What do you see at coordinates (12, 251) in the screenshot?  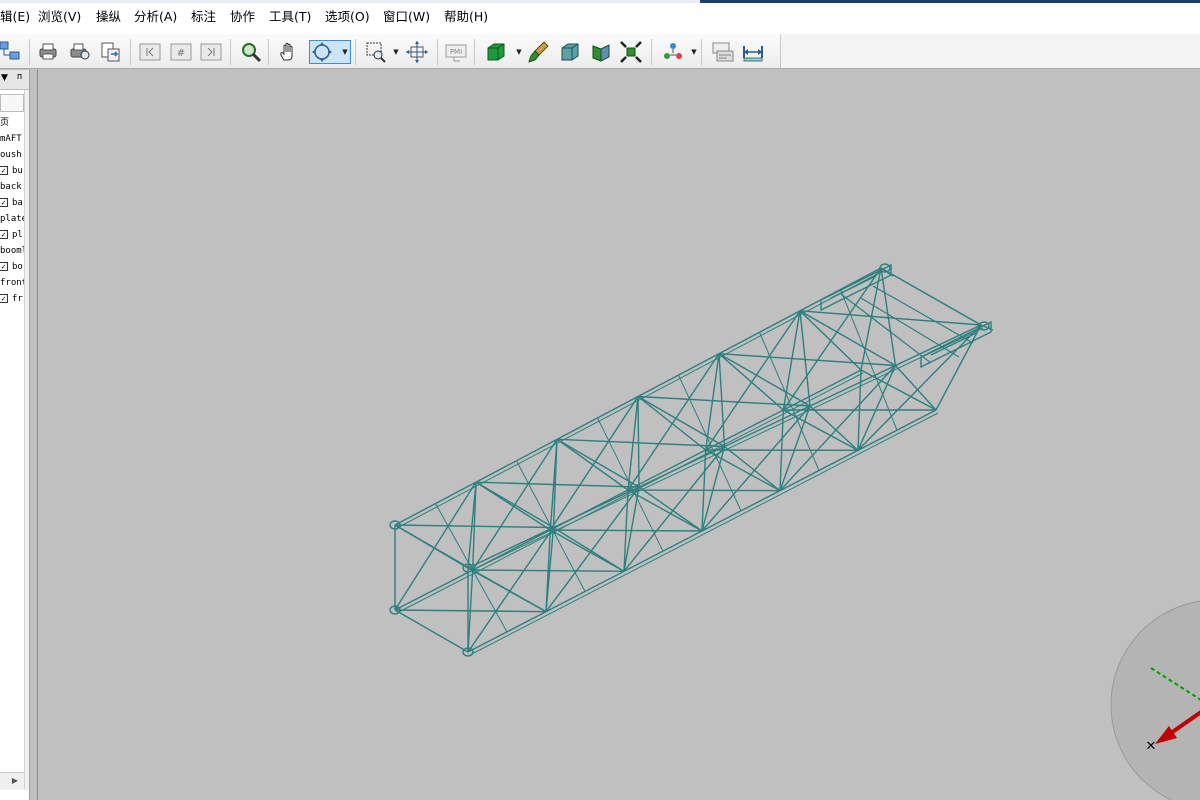 I see `tree-item: booml` at bounding box center [12, 251].